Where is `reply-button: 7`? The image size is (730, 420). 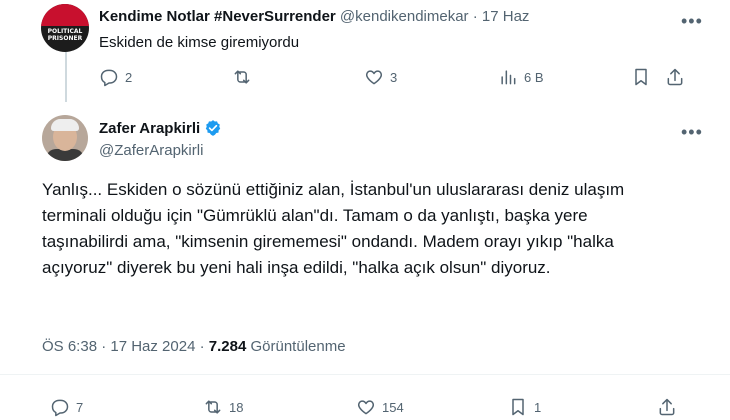
reply-button: 7 is located at coordinates (66, 407).